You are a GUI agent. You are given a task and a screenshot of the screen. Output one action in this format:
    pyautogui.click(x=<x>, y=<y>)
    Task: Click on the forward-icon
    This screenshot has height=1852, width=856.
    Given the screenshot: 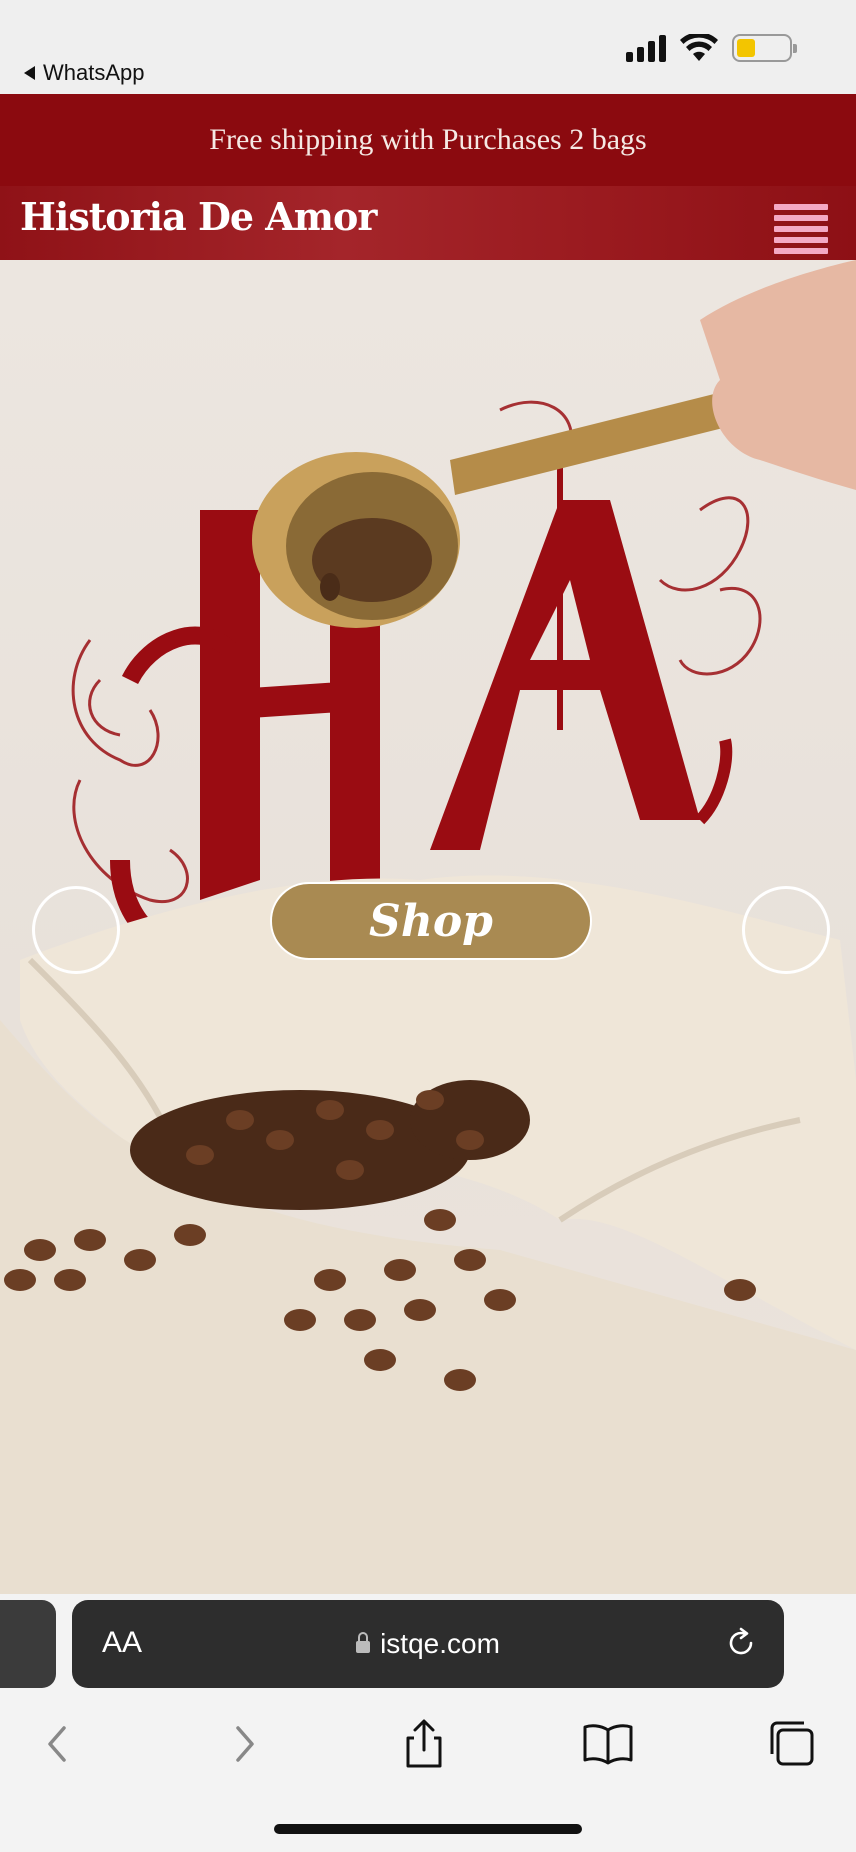 What is the action you would take?
    pyautogui.click(x=244, y=1744)
    